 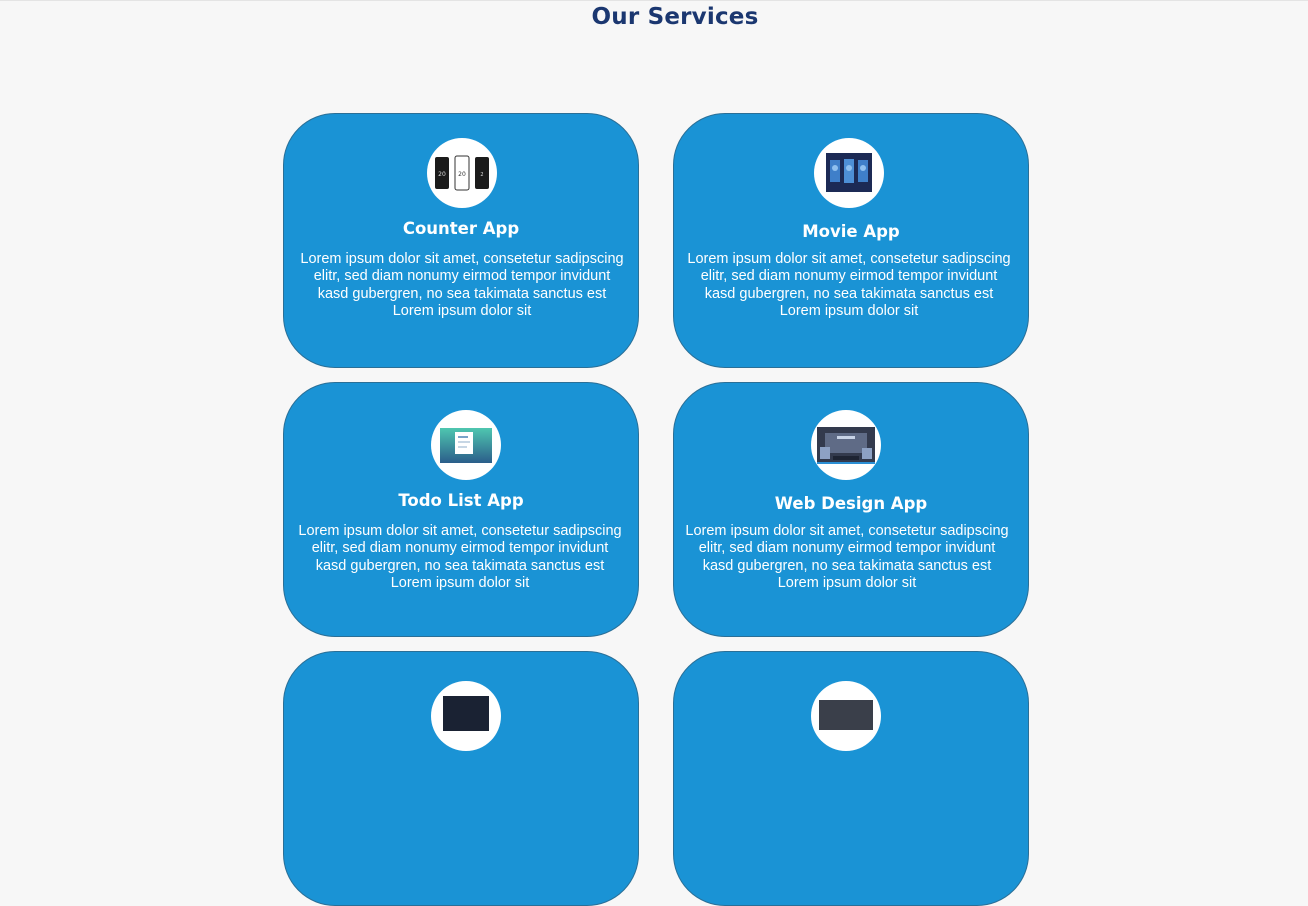 What do you see at coordinates (481, 175) in the screenshot?
I see `svg-text: 2` at bounding box center [481, 175].